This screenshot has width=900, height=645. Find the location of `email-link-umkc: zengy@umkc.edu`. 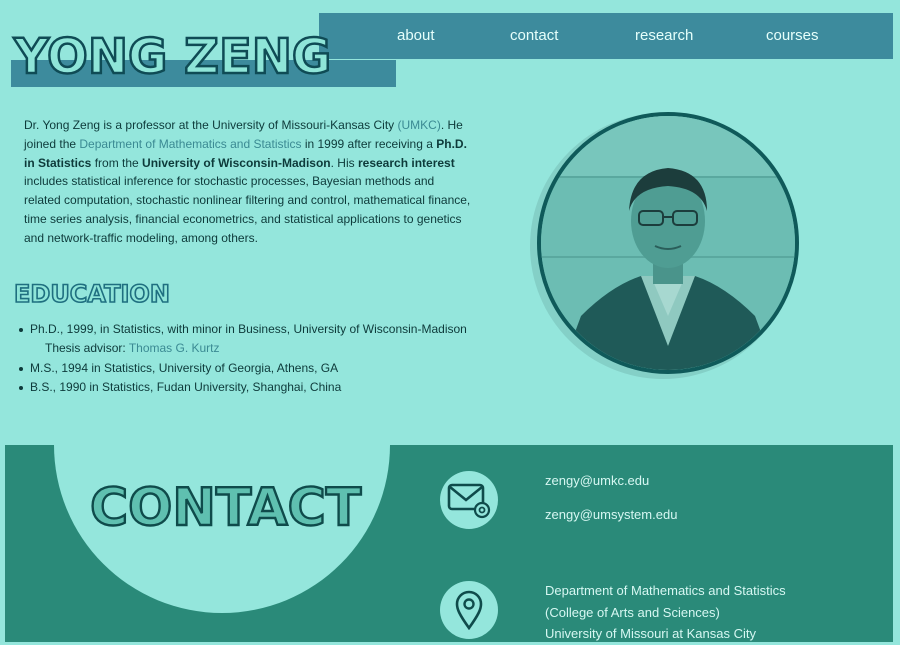

email-link-umkc: zengy@umkc.edu is located at coordinates (597, 480).